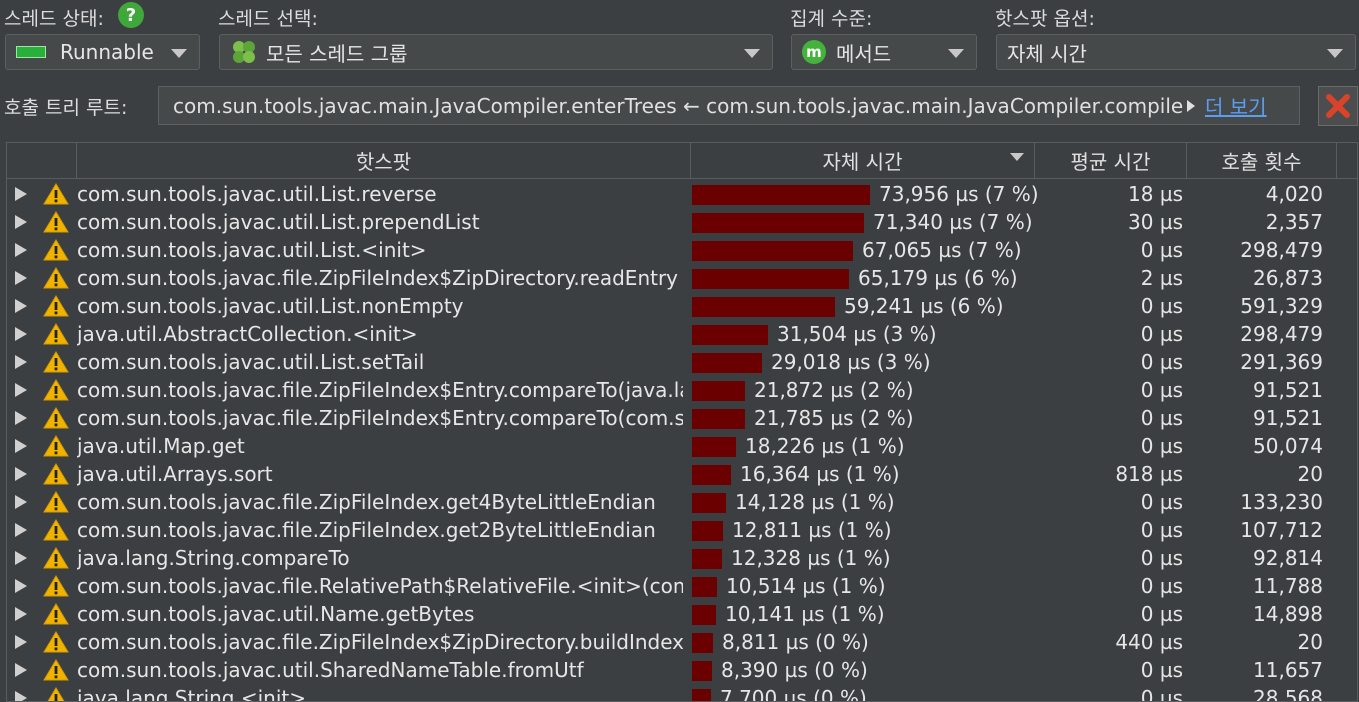  Describe the element at coordinates (1155, 222) in the screenshot. I see `avg-time-value: 30 µs` at that location.